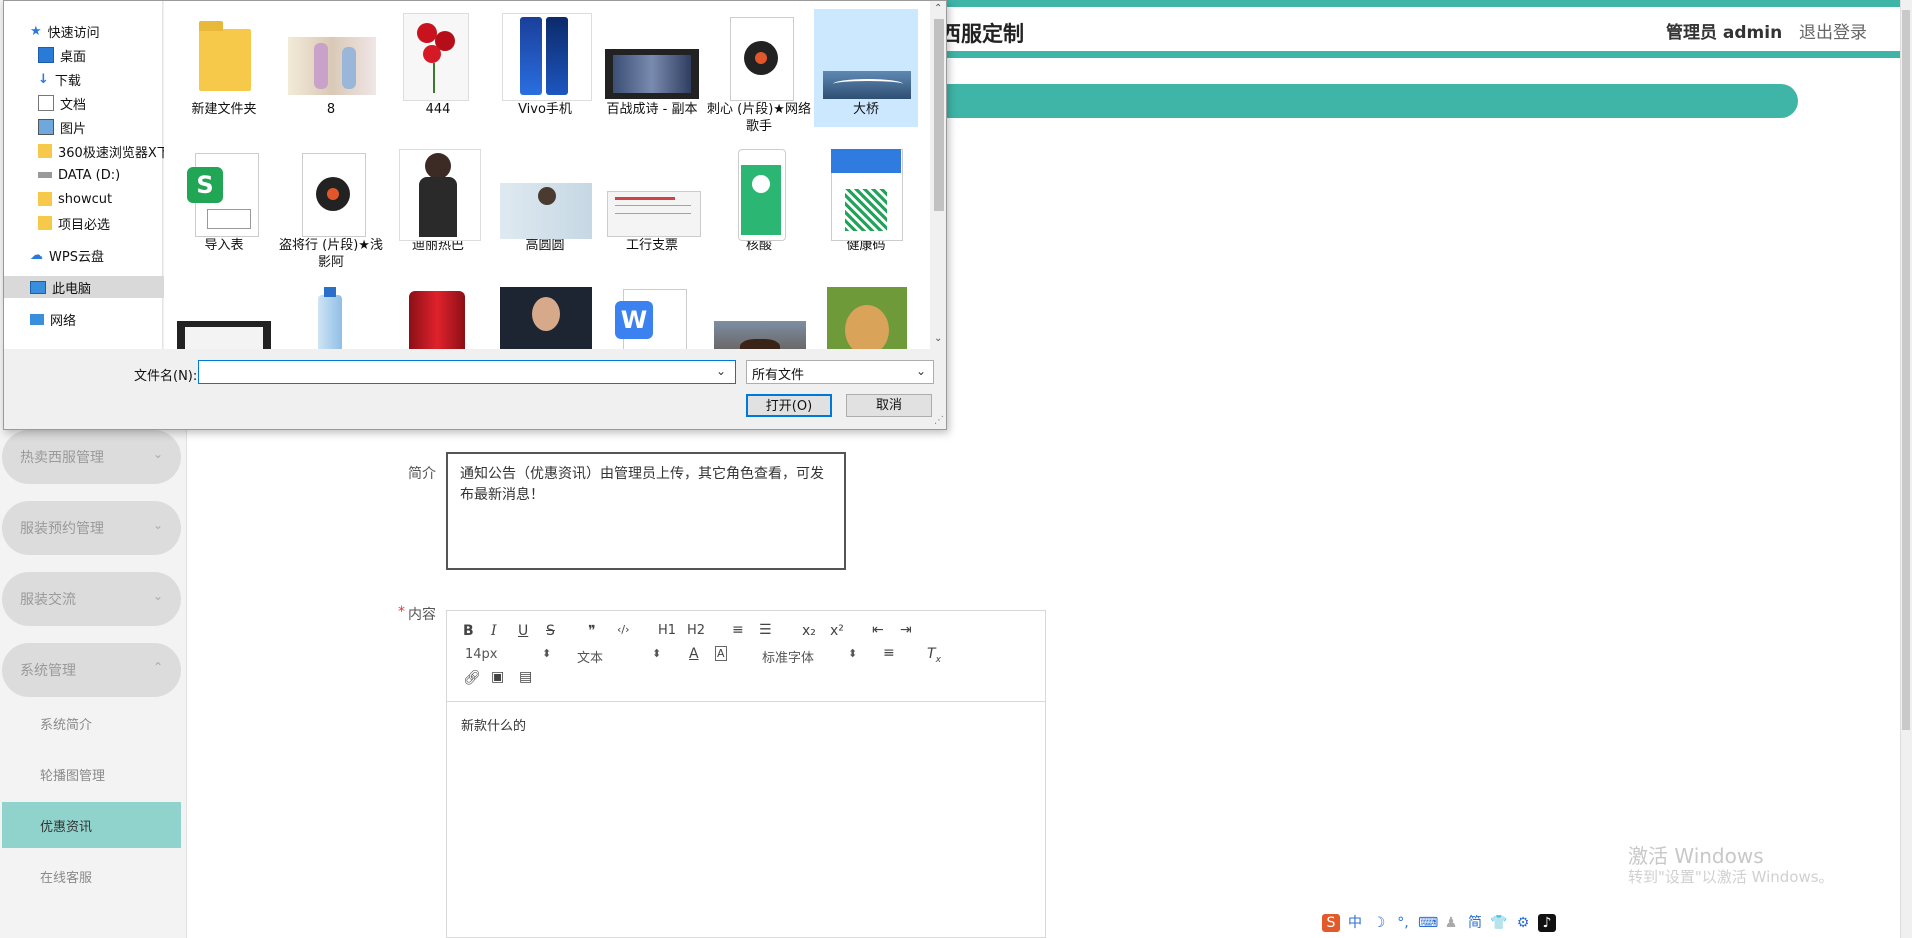  What do you see at coordinates (590, 656) in the screenshot?
I see `text-style-select: 文本` at bounding box center [590, 656].